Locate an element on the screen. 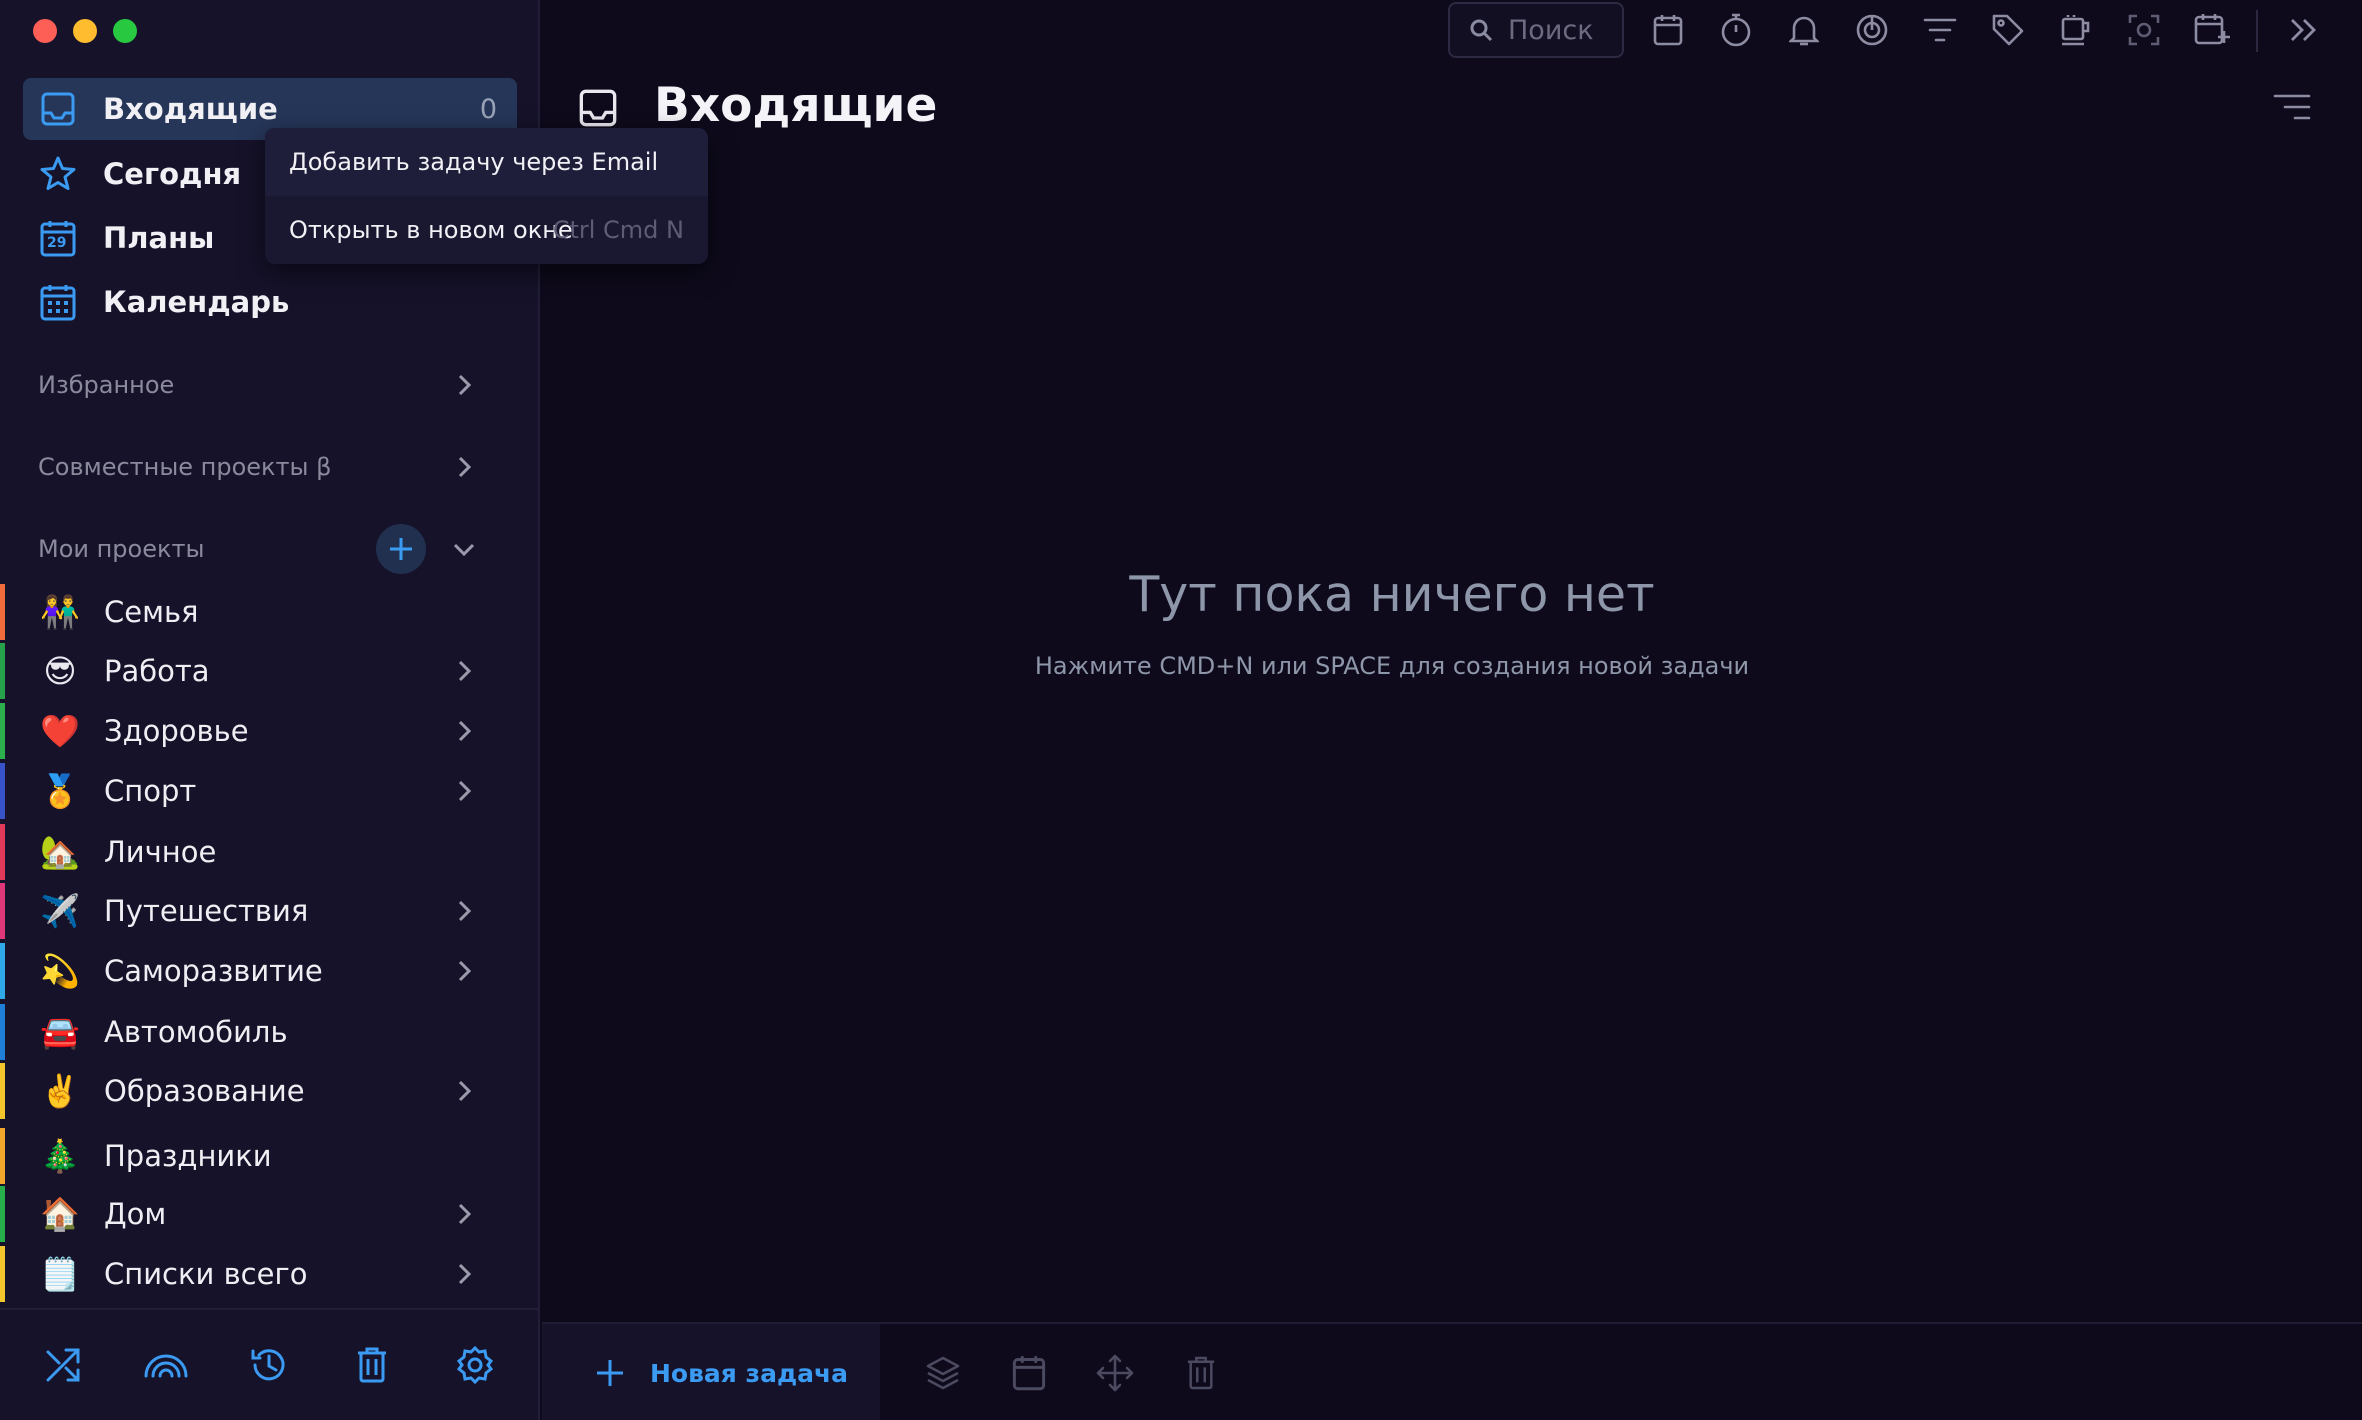 The image size is (2362, 1420). window-close-button is located at coordinates (45, 31).